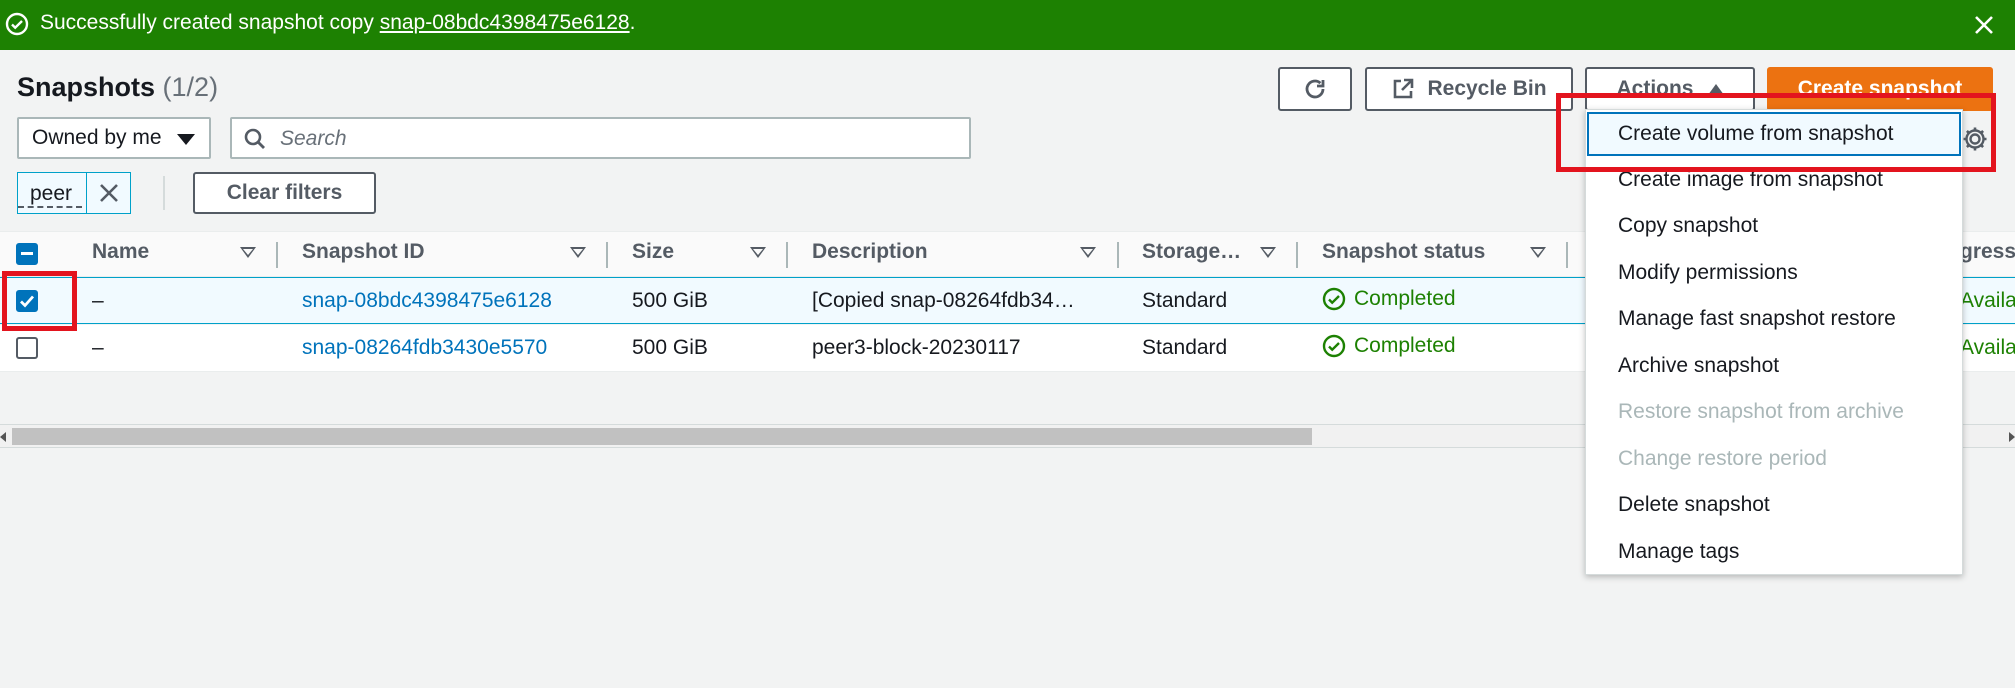 Image resolution: width=2015 pixels, height=688 pixels. I want to click on refresh-icon, so click(1315, 89).